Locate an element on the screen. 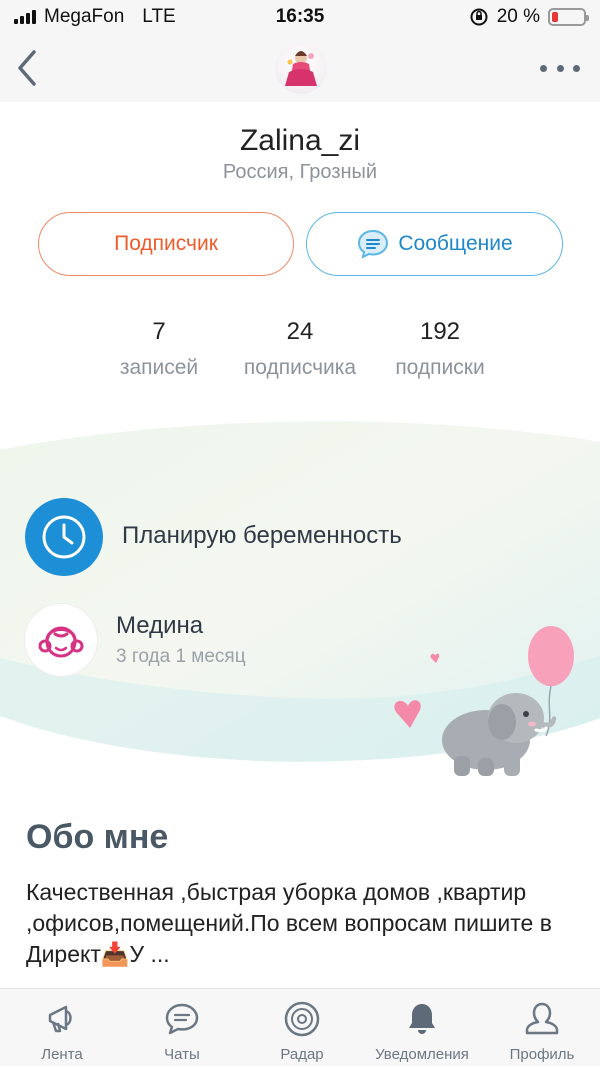 The width and height of the screenshot is (600, 1066). radar-icon is located at coordinates (302, 1019).